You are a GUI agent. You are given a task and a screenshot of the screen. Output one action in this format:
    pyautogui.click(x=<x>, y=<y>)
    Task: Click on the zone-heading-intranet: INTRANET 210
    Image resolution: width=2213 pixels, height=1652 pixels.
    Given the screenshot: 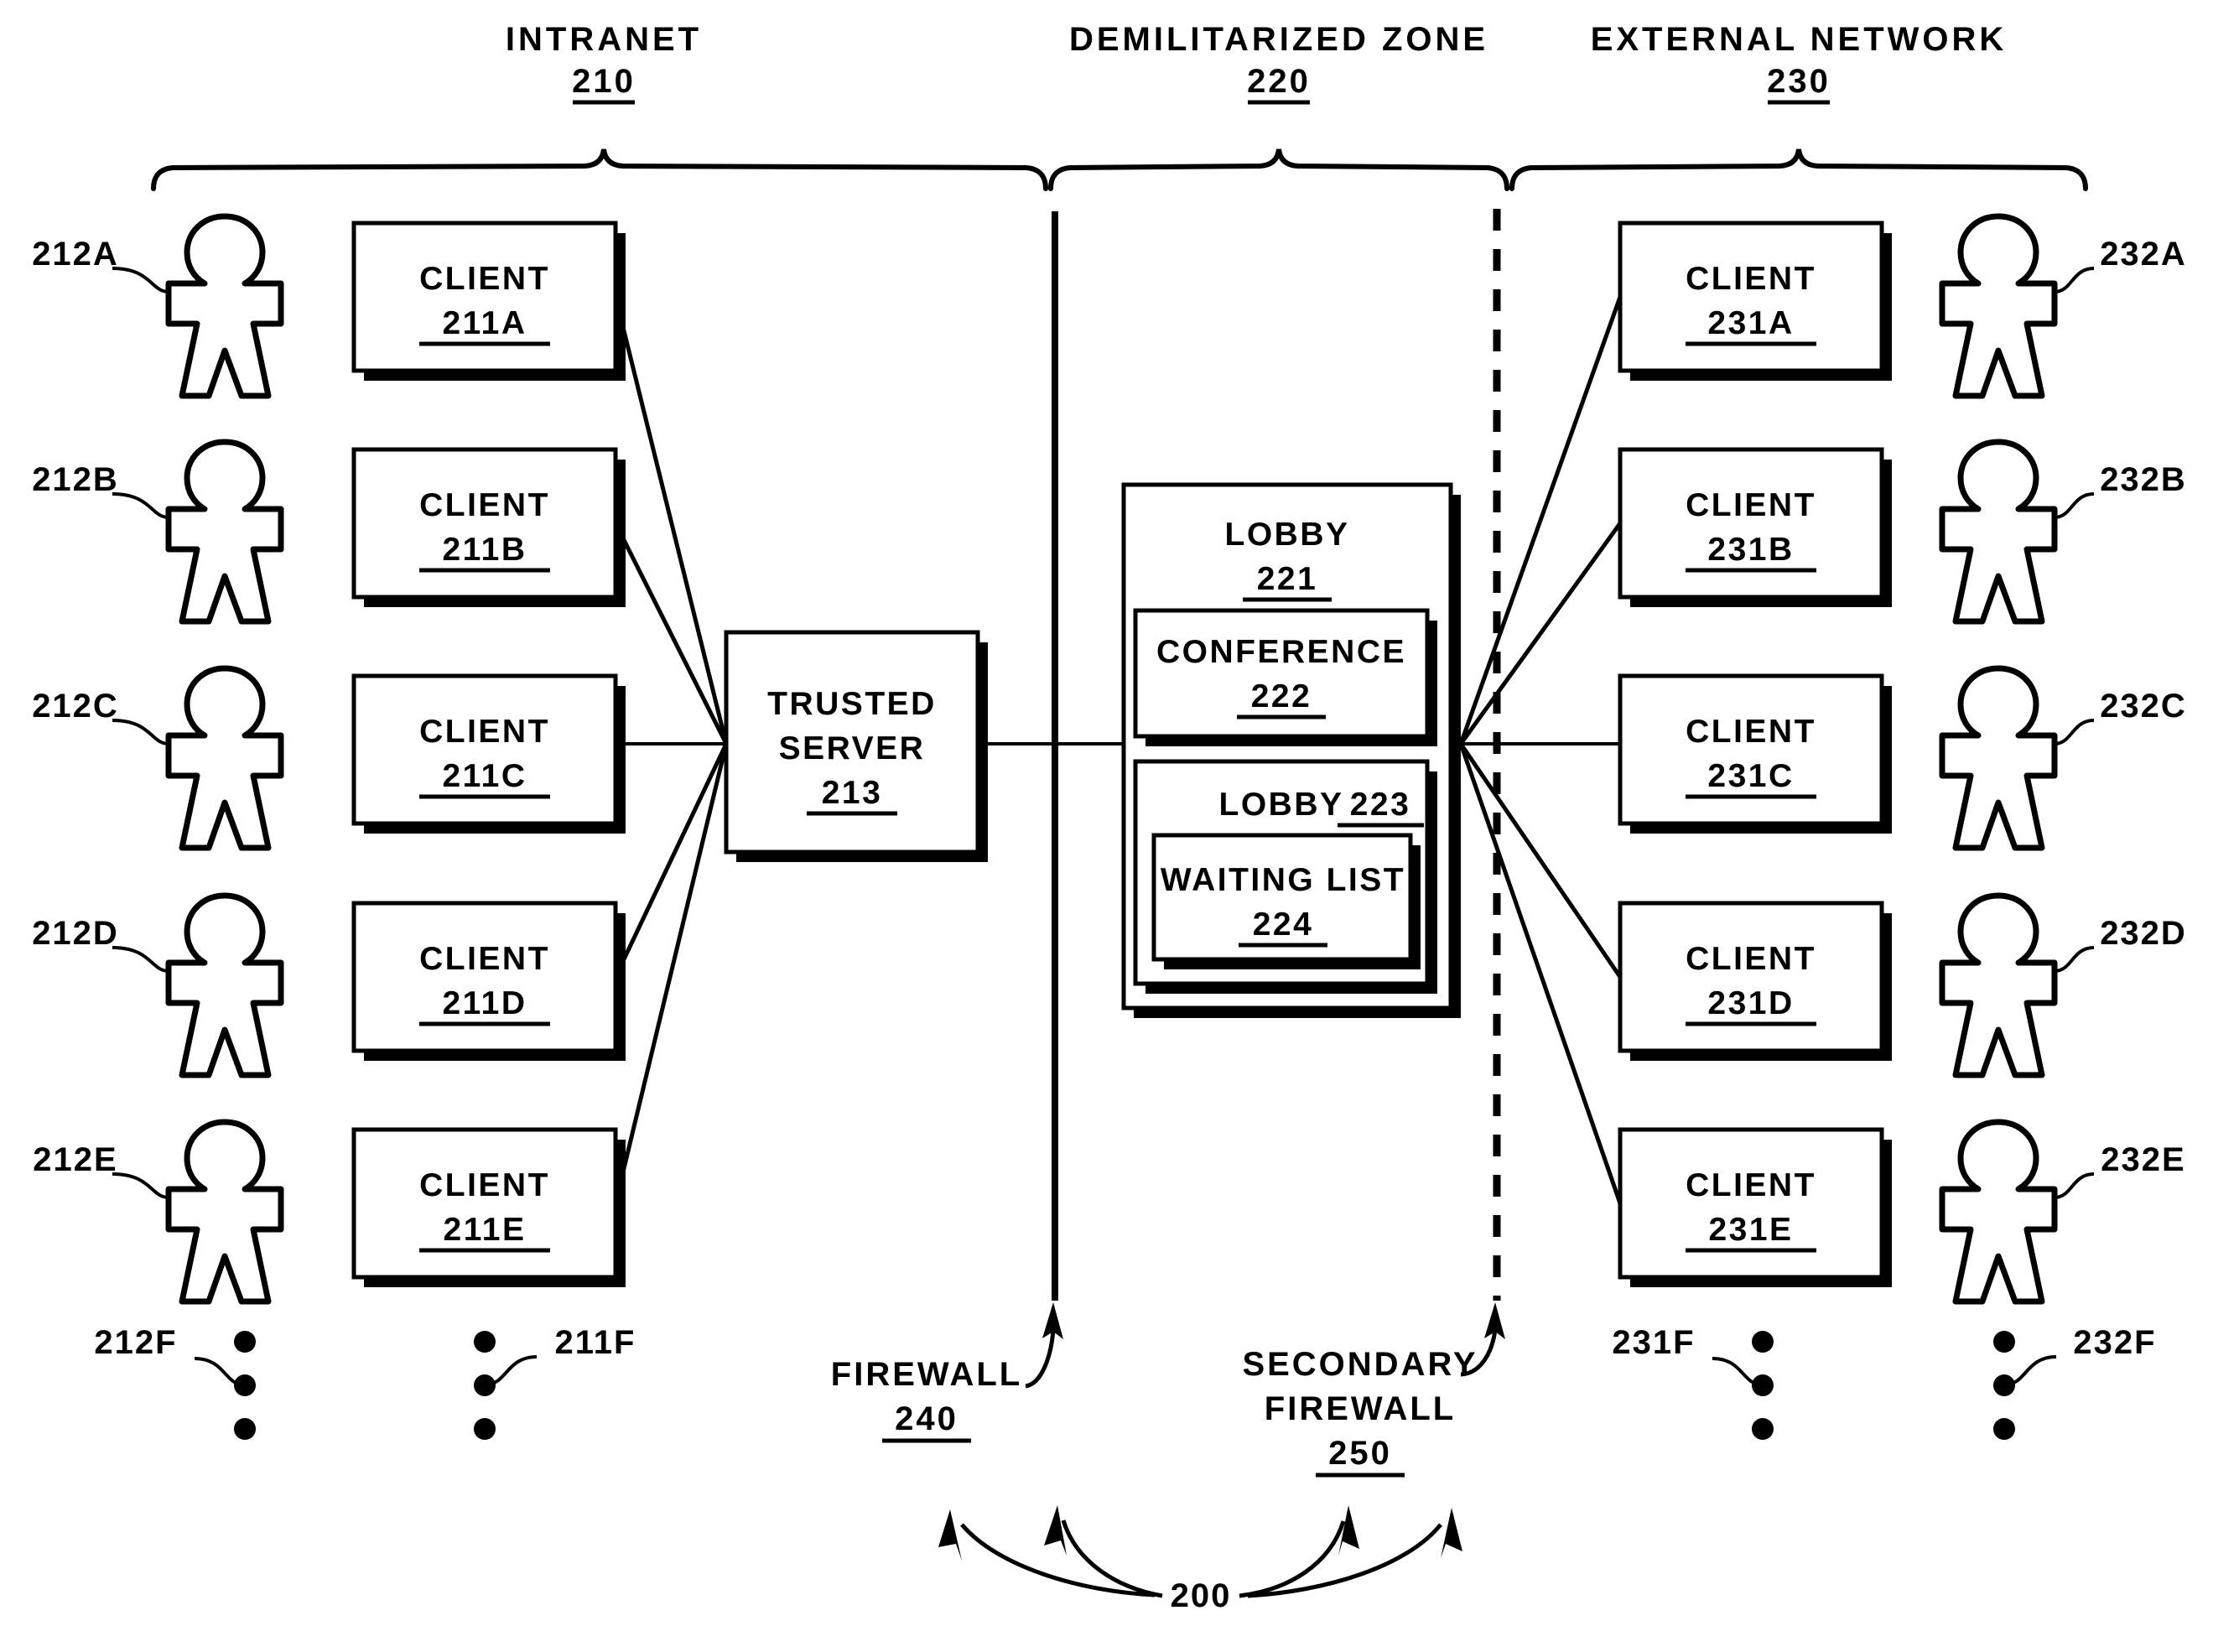 What is the action you would take?
    pyautogui.click(x=602, y=63)
    